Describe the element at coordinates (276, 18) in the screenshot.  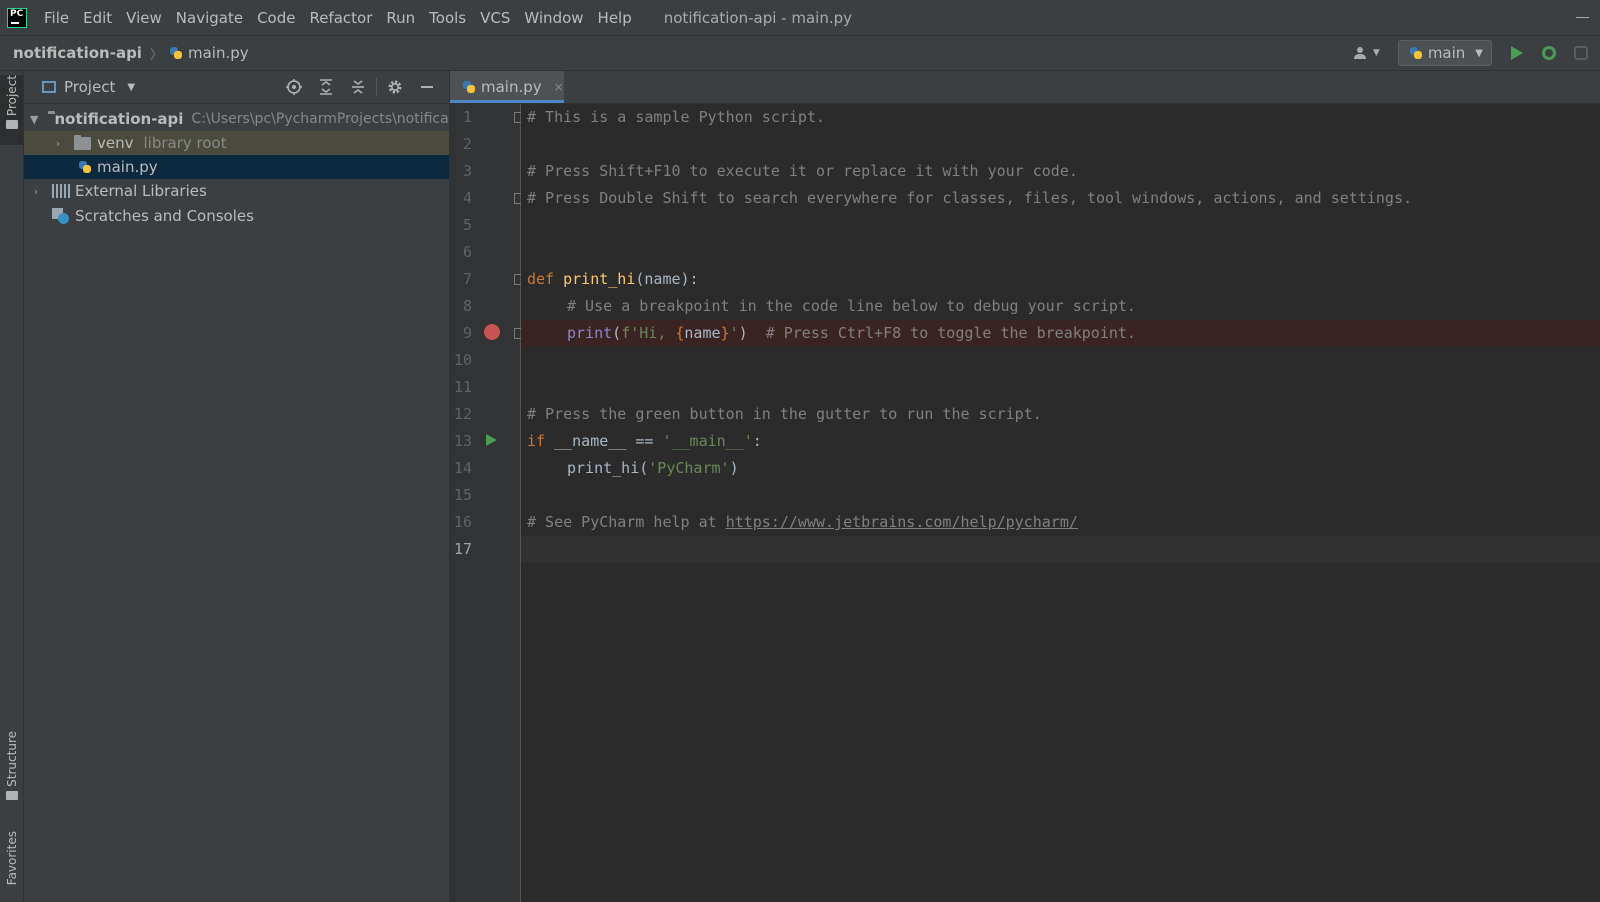
I see `menu-code: Code` at that location.